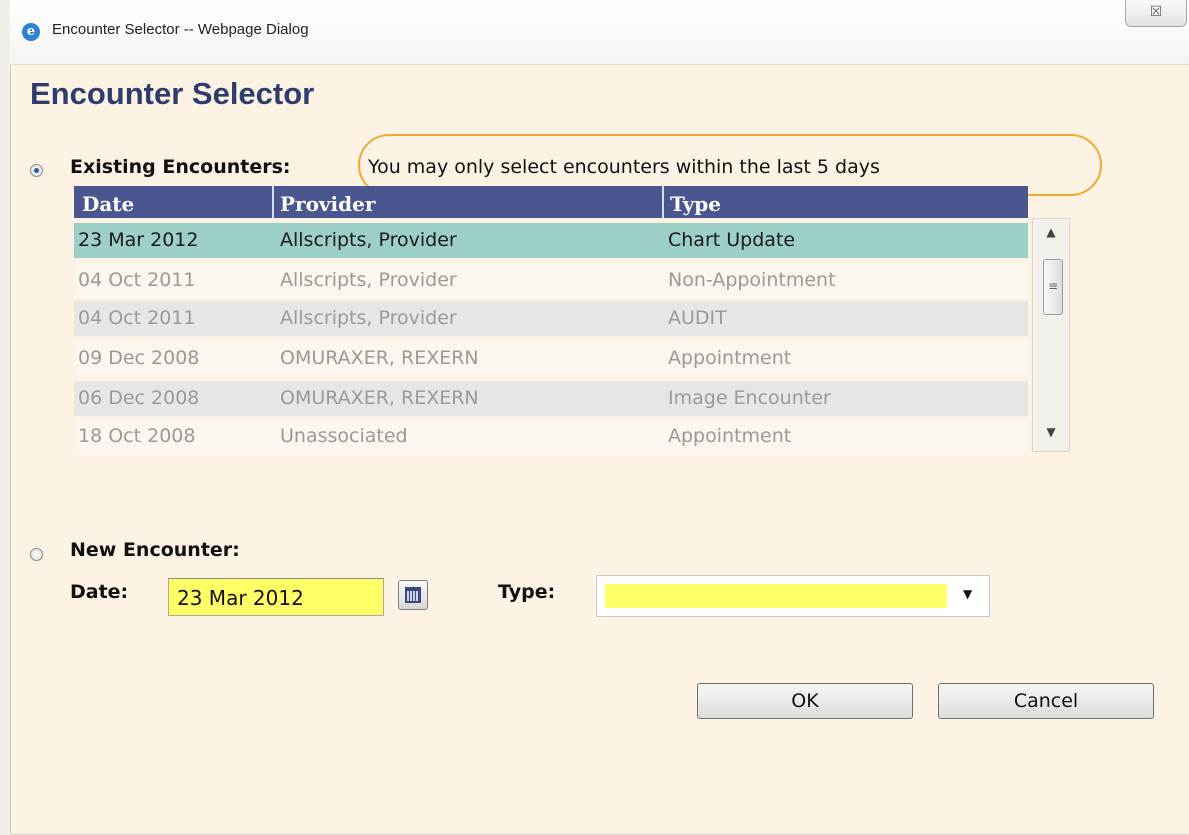 This screenshot has width=1189, height=835. Describe the element at coordinates (846, 202) in the screenshot. I see `column-header-type: Type` at that location.